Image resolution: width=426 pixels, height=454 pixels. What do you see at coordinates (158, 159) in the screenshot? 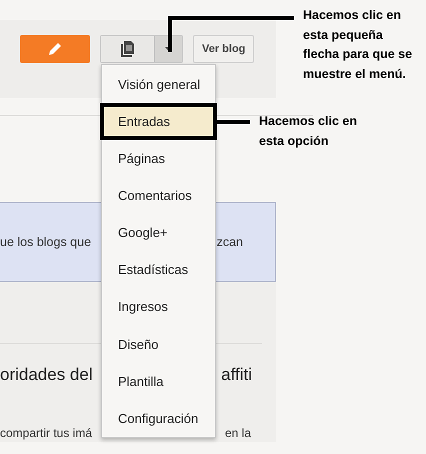
I see `menu-item: Páginas` at bounding box center [158, 159].